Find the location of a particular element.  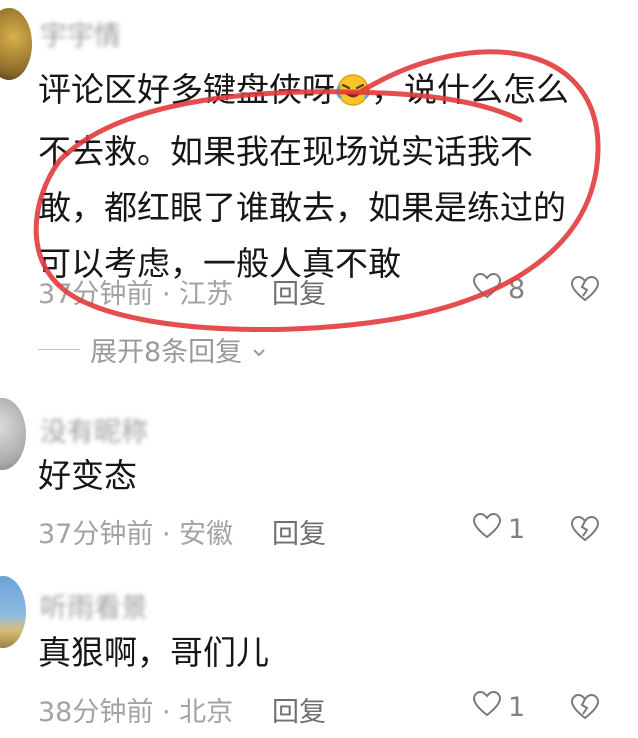

comment-meta: 37分钟前 · 安徽 is located at coordinates (135, 531).